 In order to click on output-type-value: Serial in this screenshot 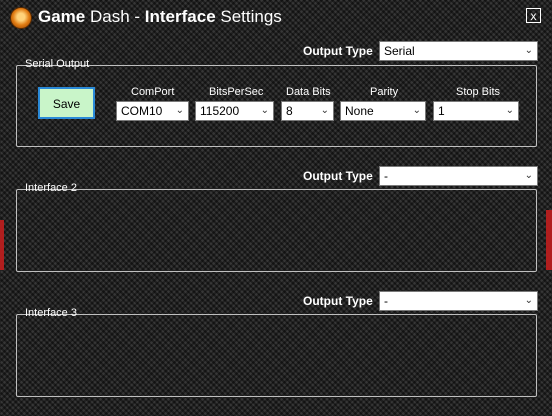, I will do `click(399, 51)`.